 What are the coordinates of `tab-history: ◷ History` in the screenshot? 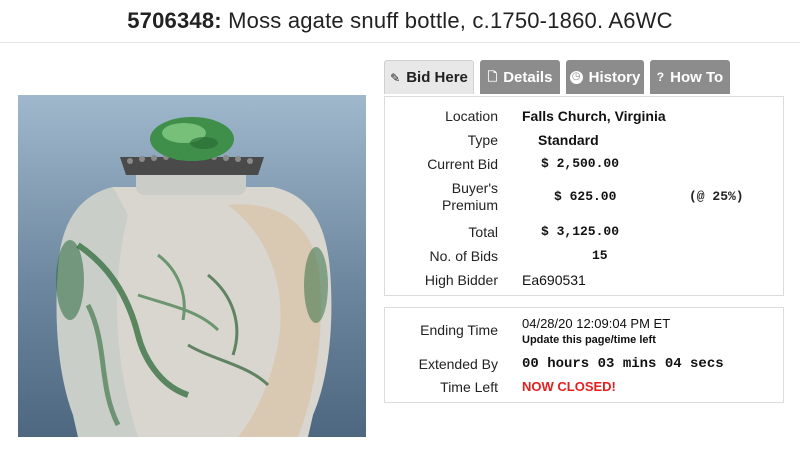 It's located at (605, 77).